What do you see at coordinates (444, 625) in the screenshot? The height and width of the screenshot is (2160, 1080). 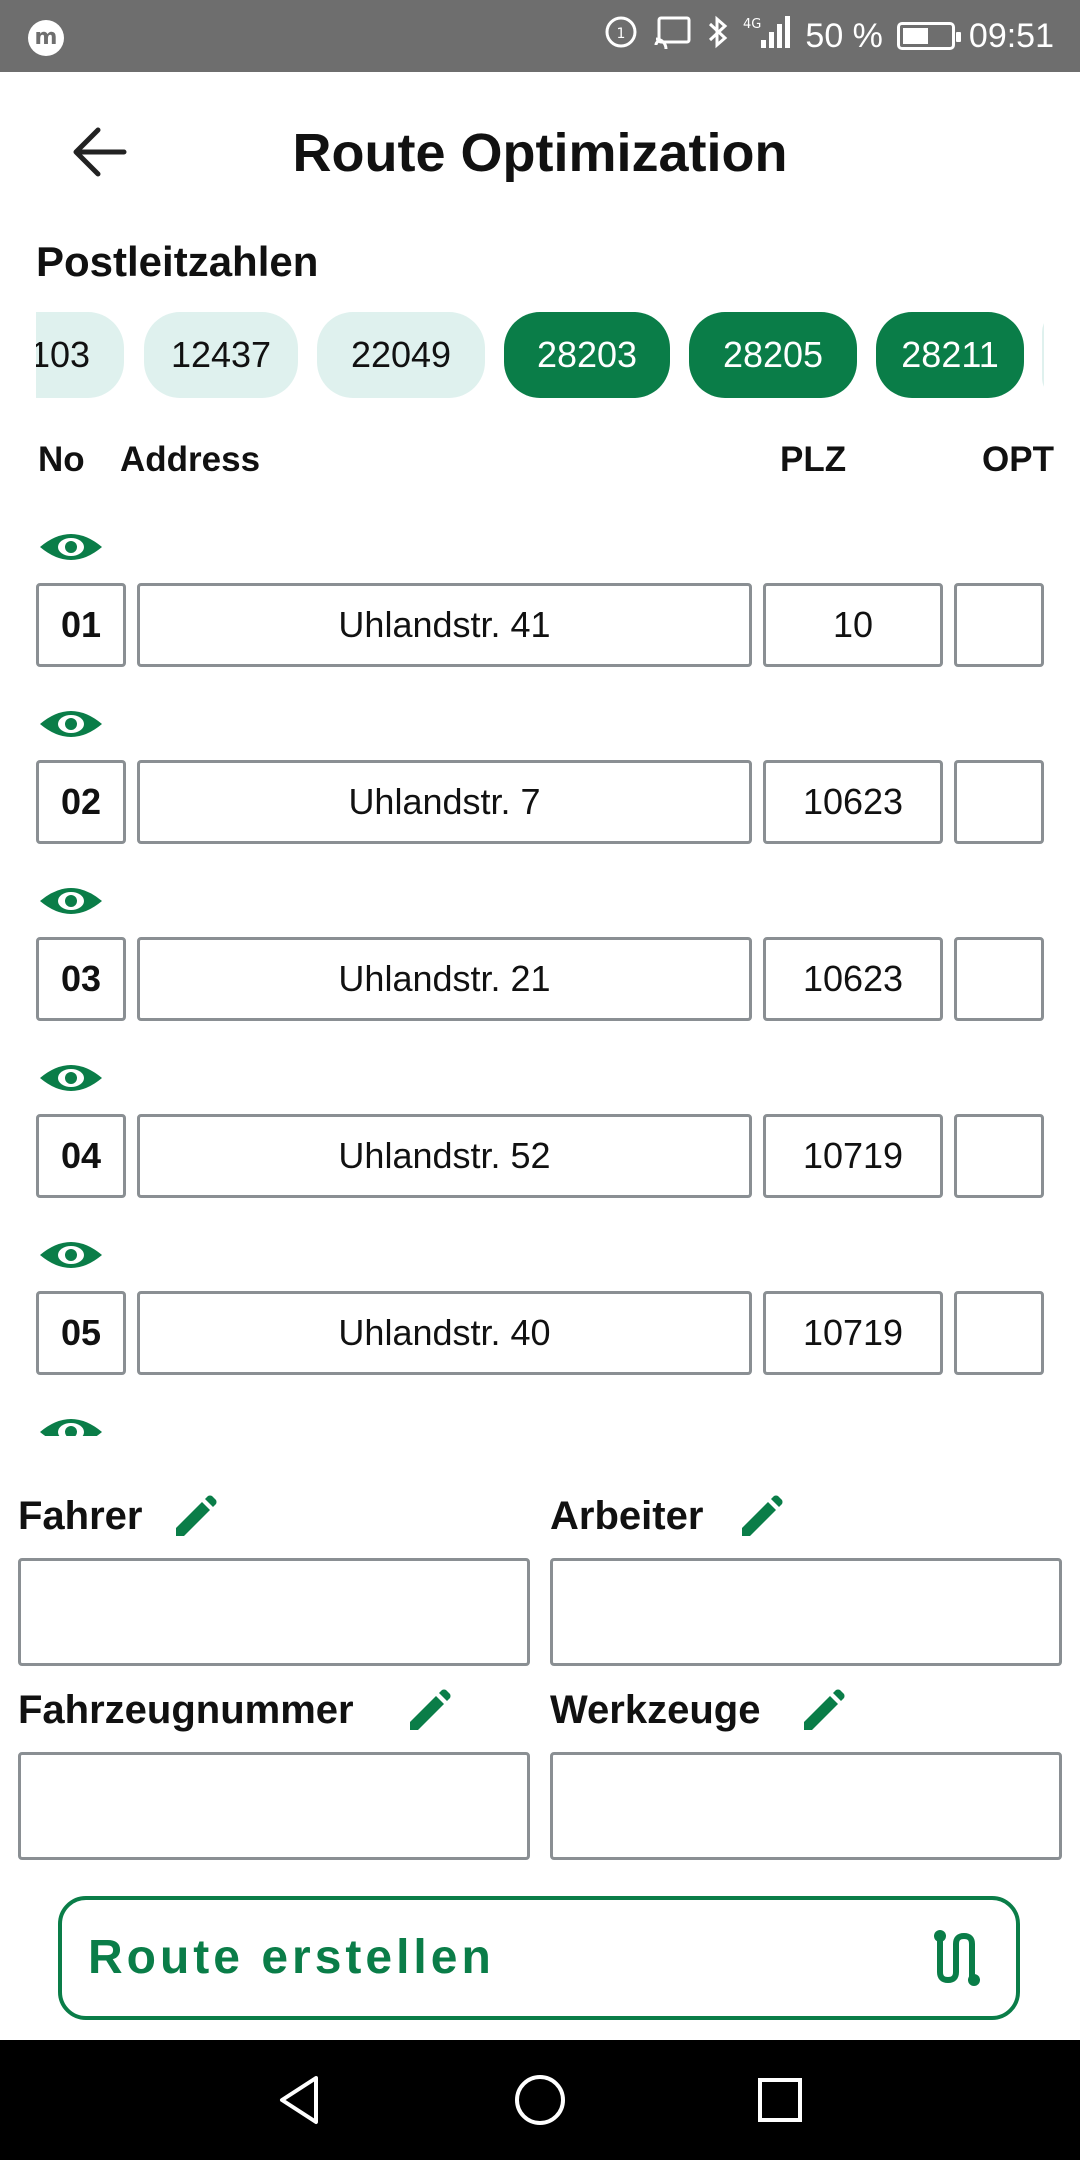 I see `address-field: Uhlandstr. 41` at bounding box center [444, 625].